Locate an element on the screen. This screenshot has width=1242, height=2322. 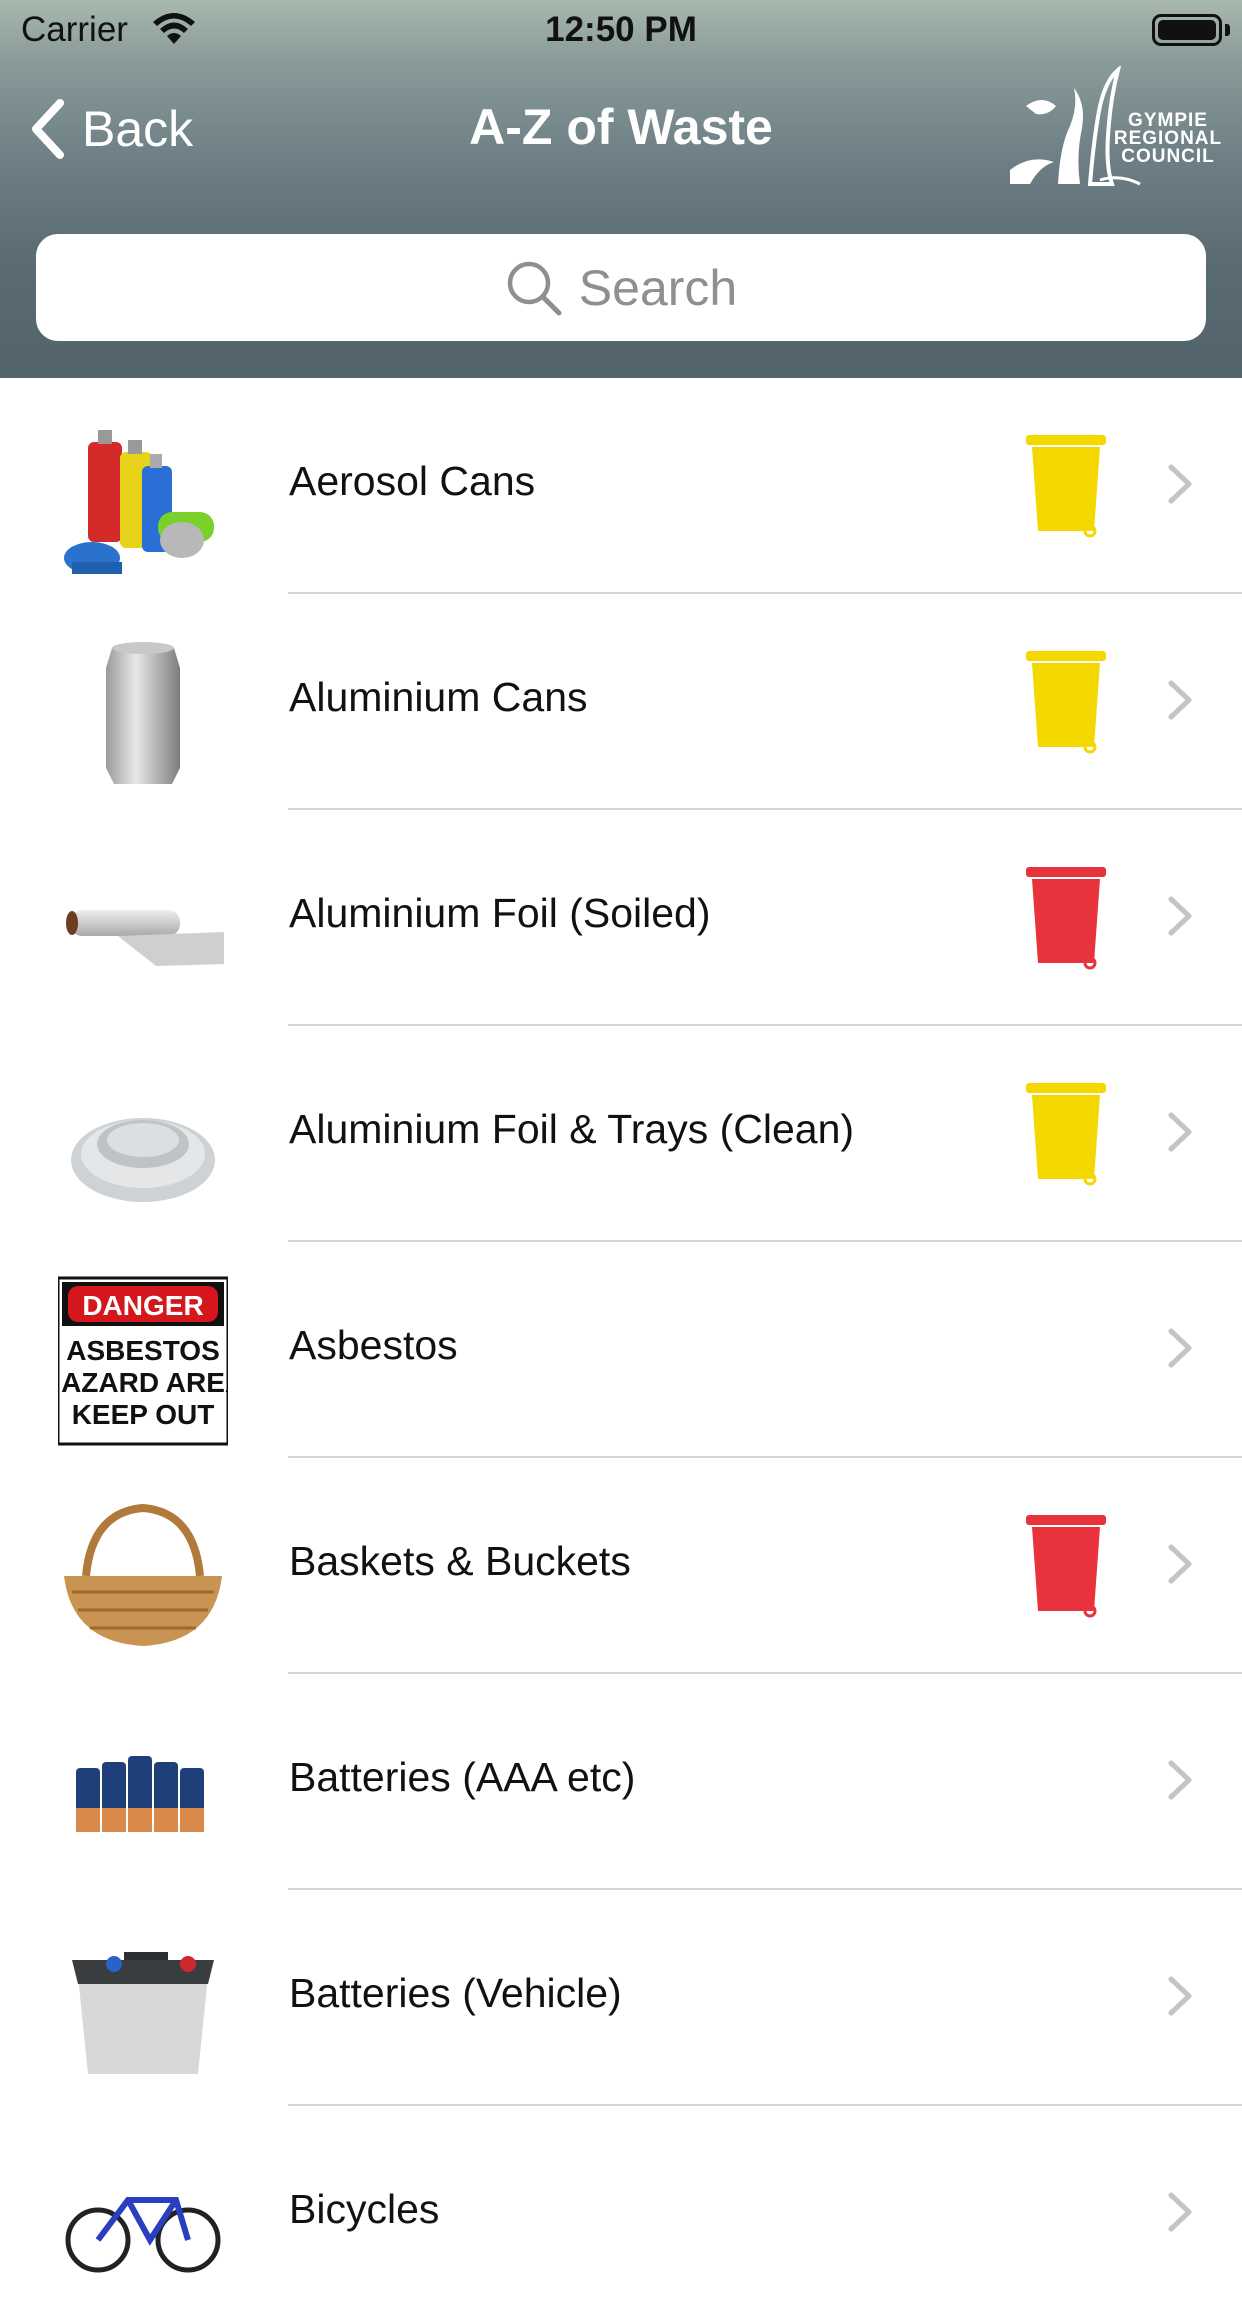
battery-icon is located at coordinates (1187, 30).